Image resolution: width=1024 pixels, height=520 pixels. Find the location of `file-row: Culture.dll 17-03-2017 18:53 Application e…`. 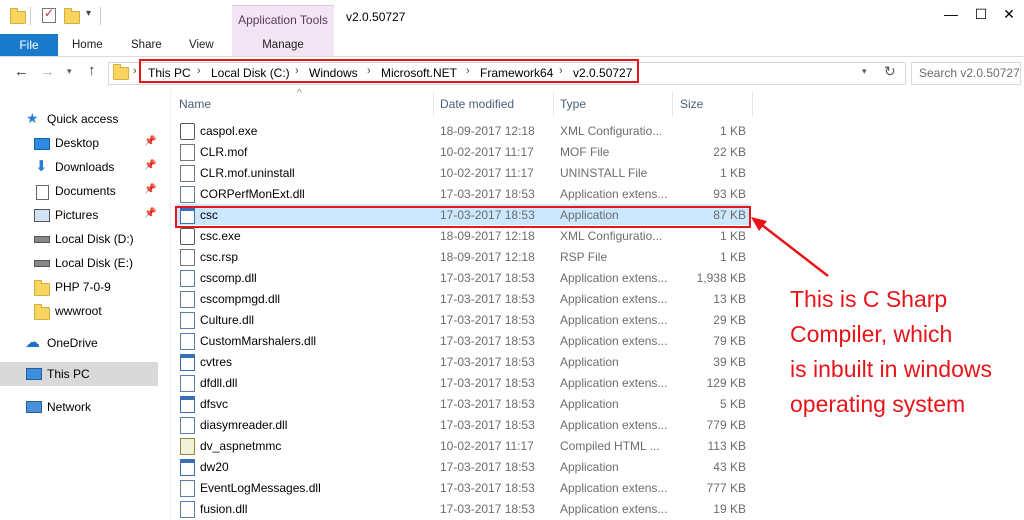

file-row: Culture.dll 17-03-2017 18:53 Application e… is located at coordinates (463, 319).